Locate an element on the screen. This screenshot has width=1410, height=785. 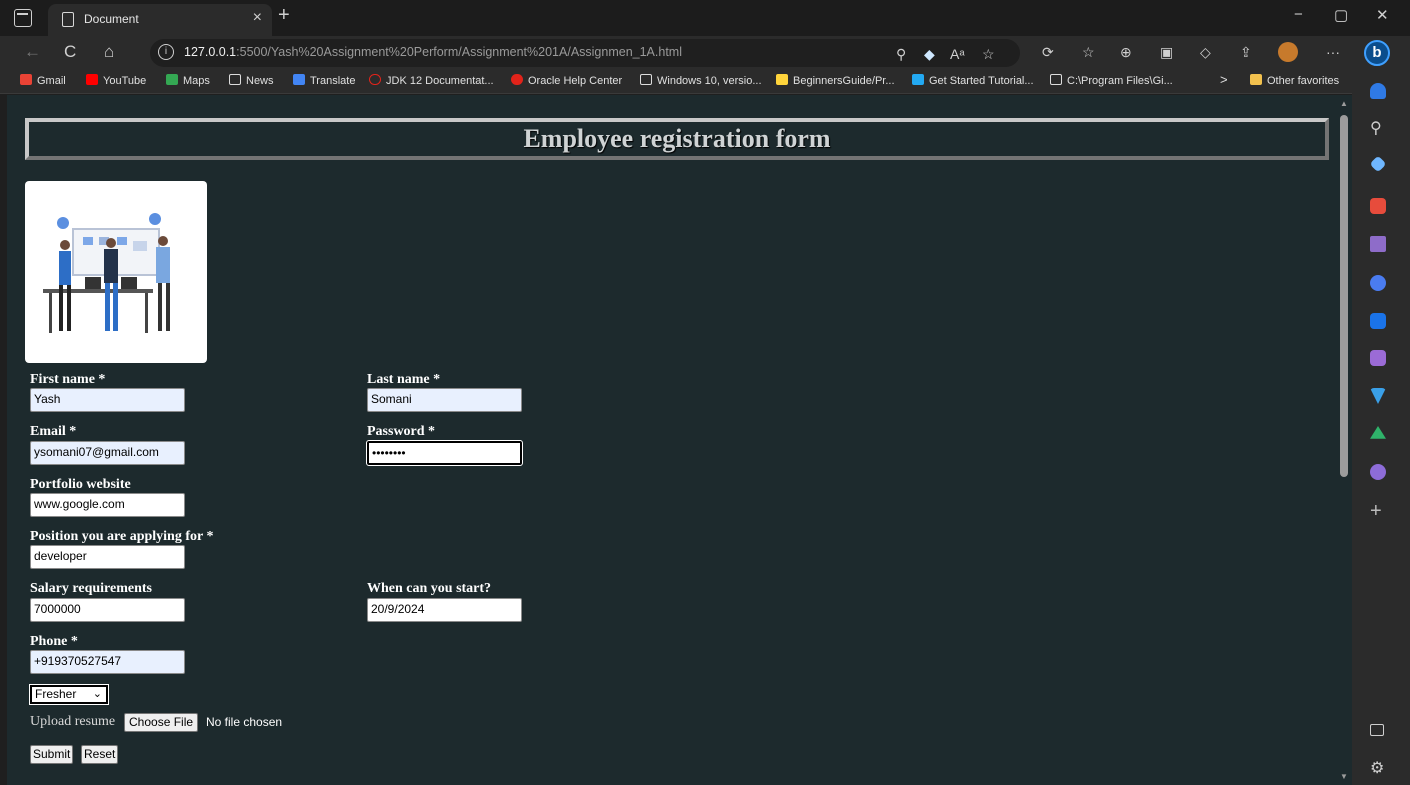
window-close-button: ✕ is located at coordinates (1382, 15).